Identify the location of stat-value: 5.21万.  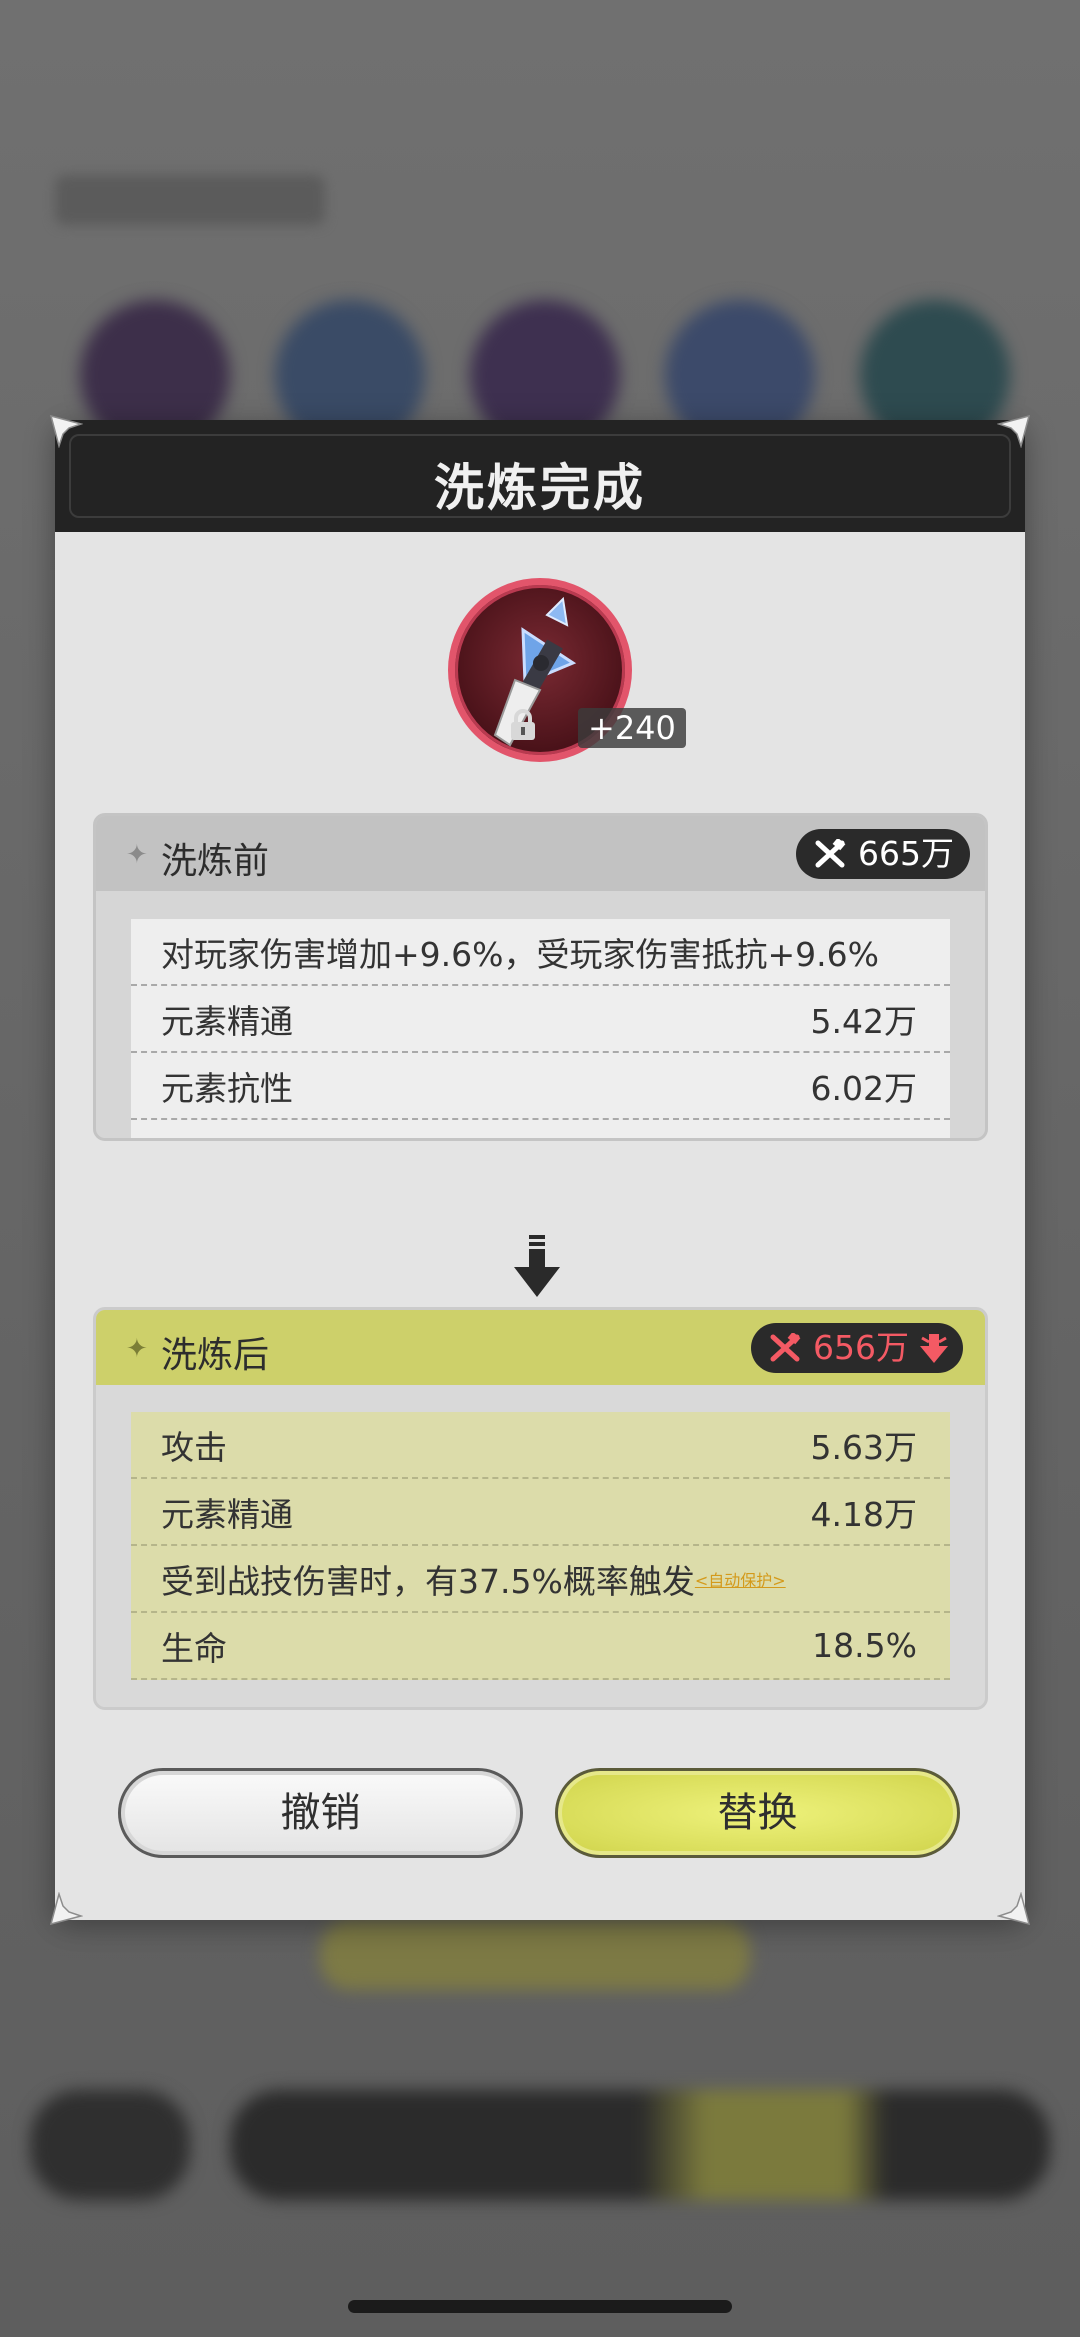
(864, 1134).